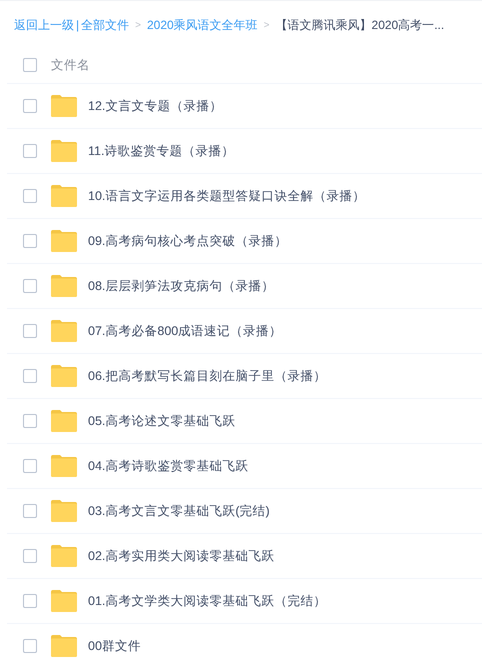 The width and height of the screenshot is (482, 662). I want to click on folder-name: 12.文言文专题（录播）, so click(155, 106).